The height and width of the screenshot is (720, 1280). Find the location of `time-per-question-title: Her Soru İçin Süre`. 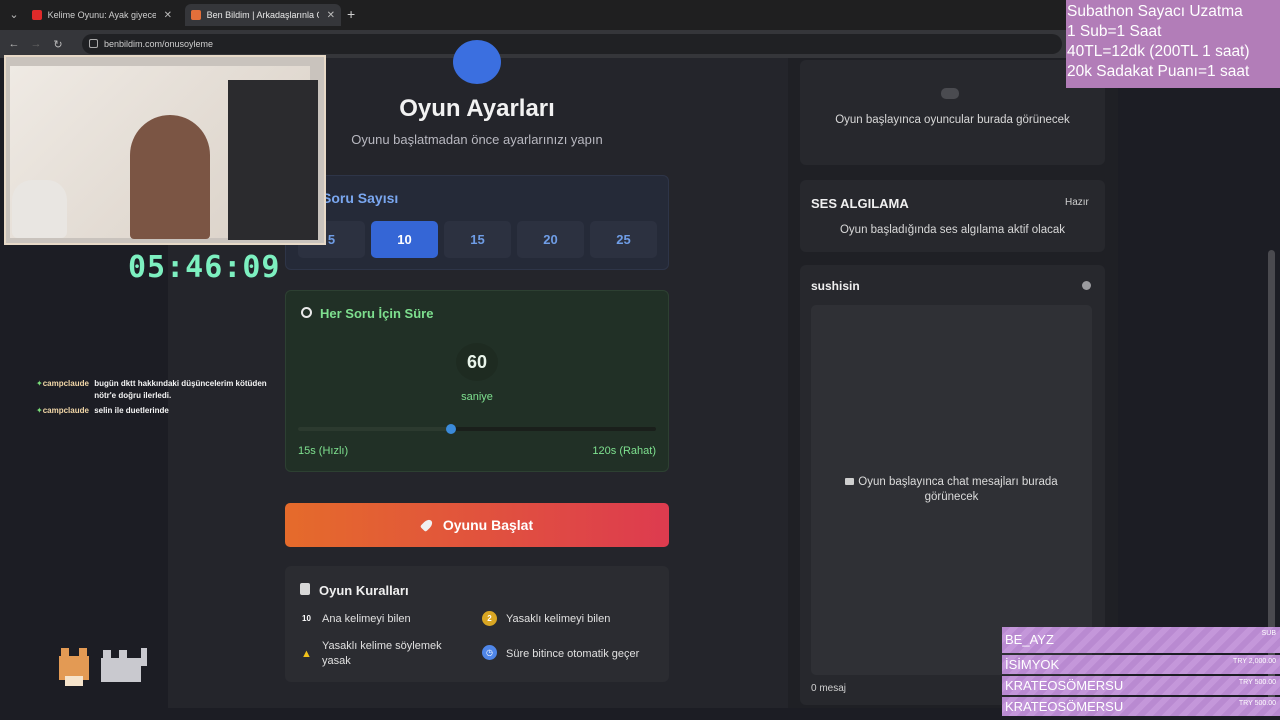

time-per-question-title: Her Soru İçin Süre is located at coordinates (377, 313).